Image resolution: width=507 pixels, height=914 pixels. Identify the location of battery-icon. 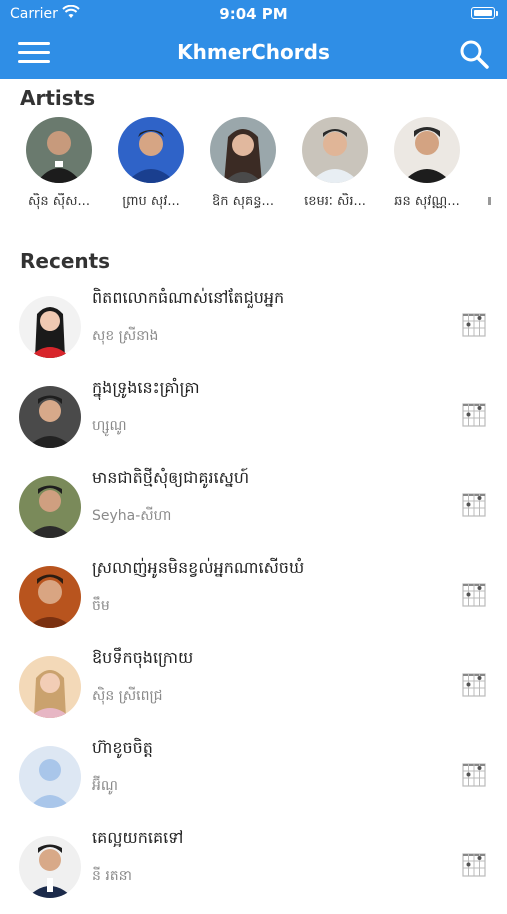
(483, 13).